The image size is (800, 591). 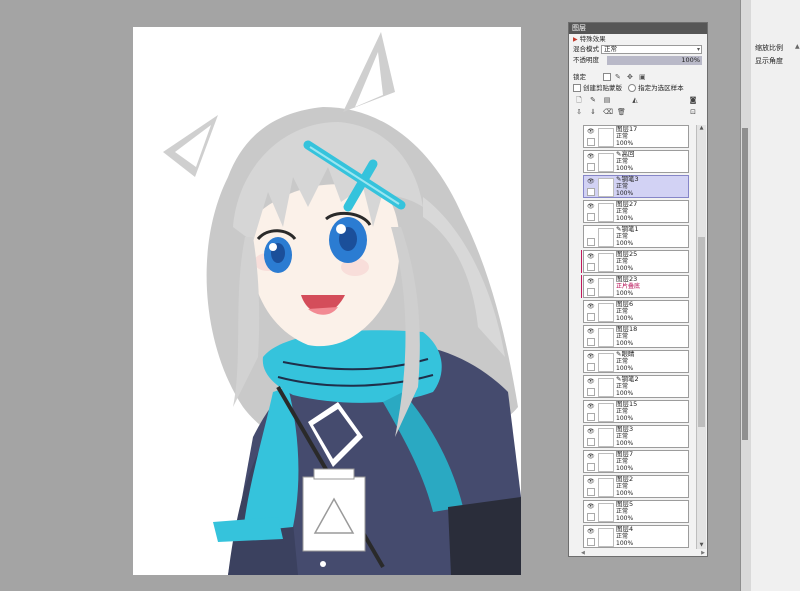 I want to click on vertical-scrollbar, so click(x=745, y=295).